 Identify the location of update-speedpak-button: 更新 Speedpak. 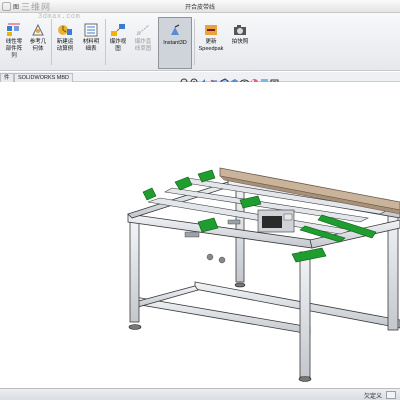
(211, 43).